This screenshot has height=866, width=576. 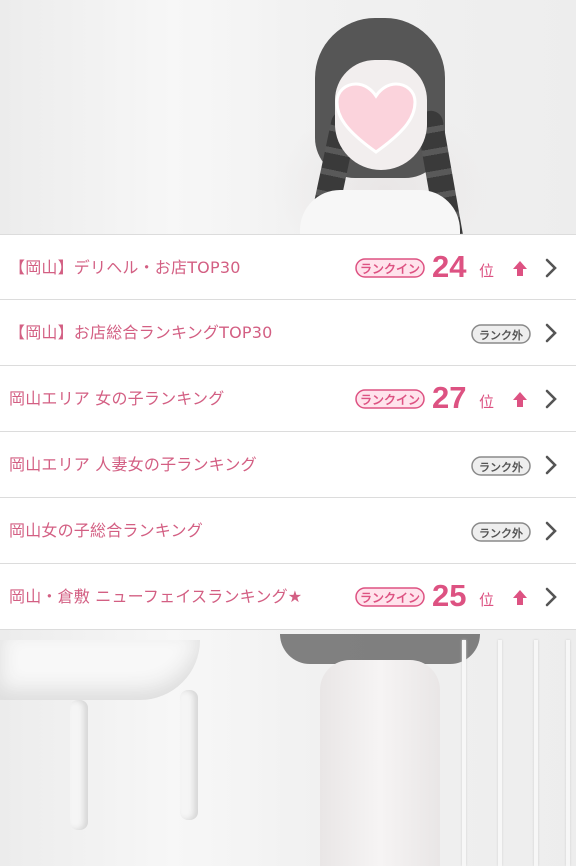 What do you see at coordinates (125, 267) in the screenshot?
I see `ranking-title: 【岡山】デリヘル・お店TOP30` at bounding box center [125, 267].